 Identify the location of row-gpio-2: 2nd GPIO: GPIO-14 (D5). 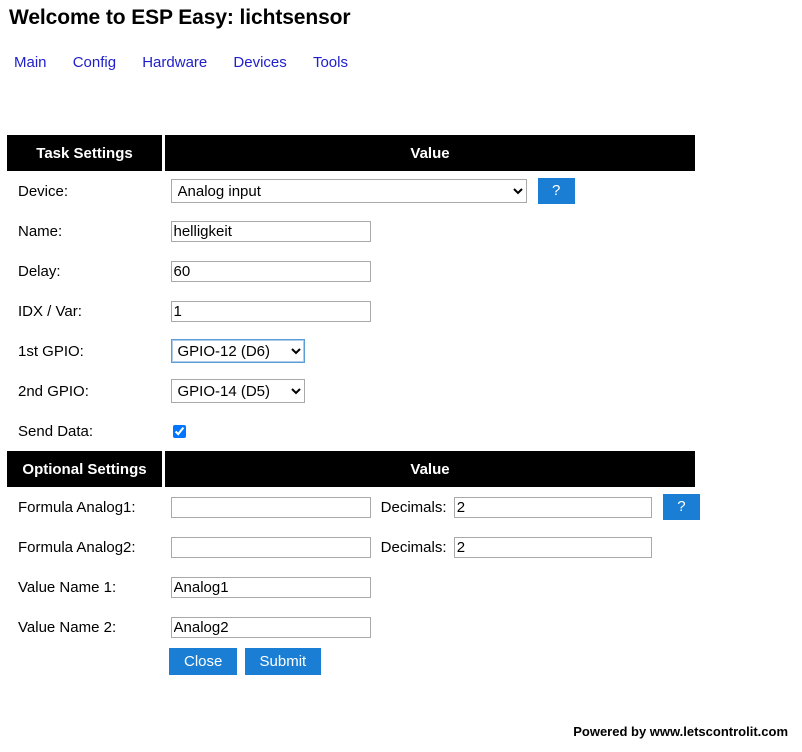
(351, 391).